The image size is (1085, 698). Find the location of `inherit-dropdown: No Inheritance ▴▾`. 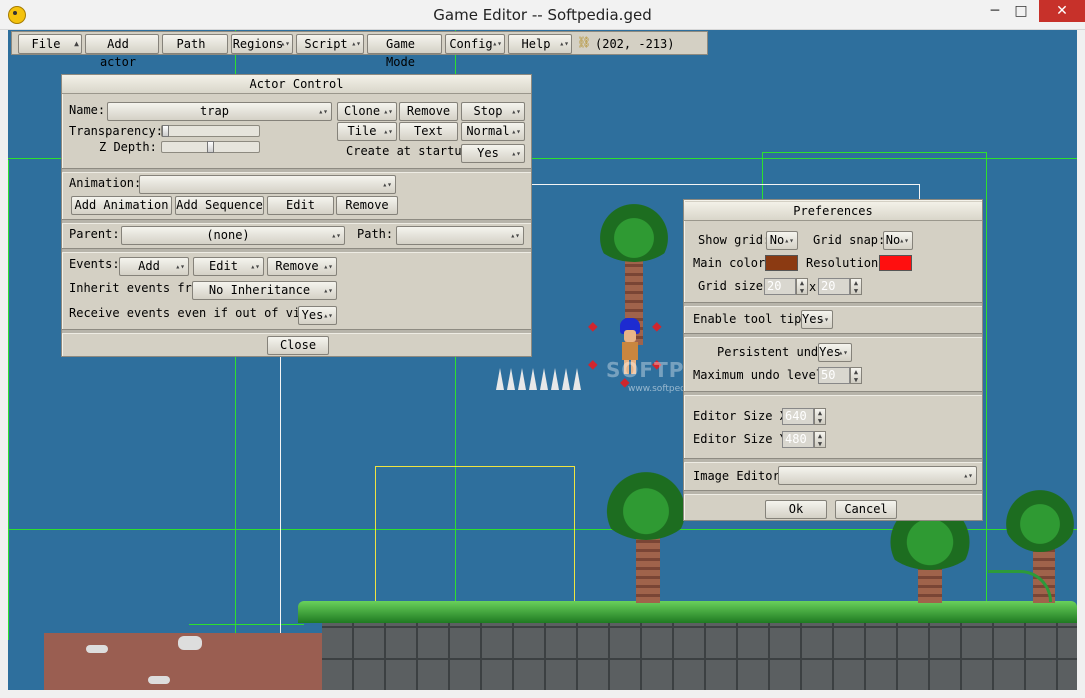

inherit-dropdown: No Inheritance ▴▾ is located at coordinates (264, 290).